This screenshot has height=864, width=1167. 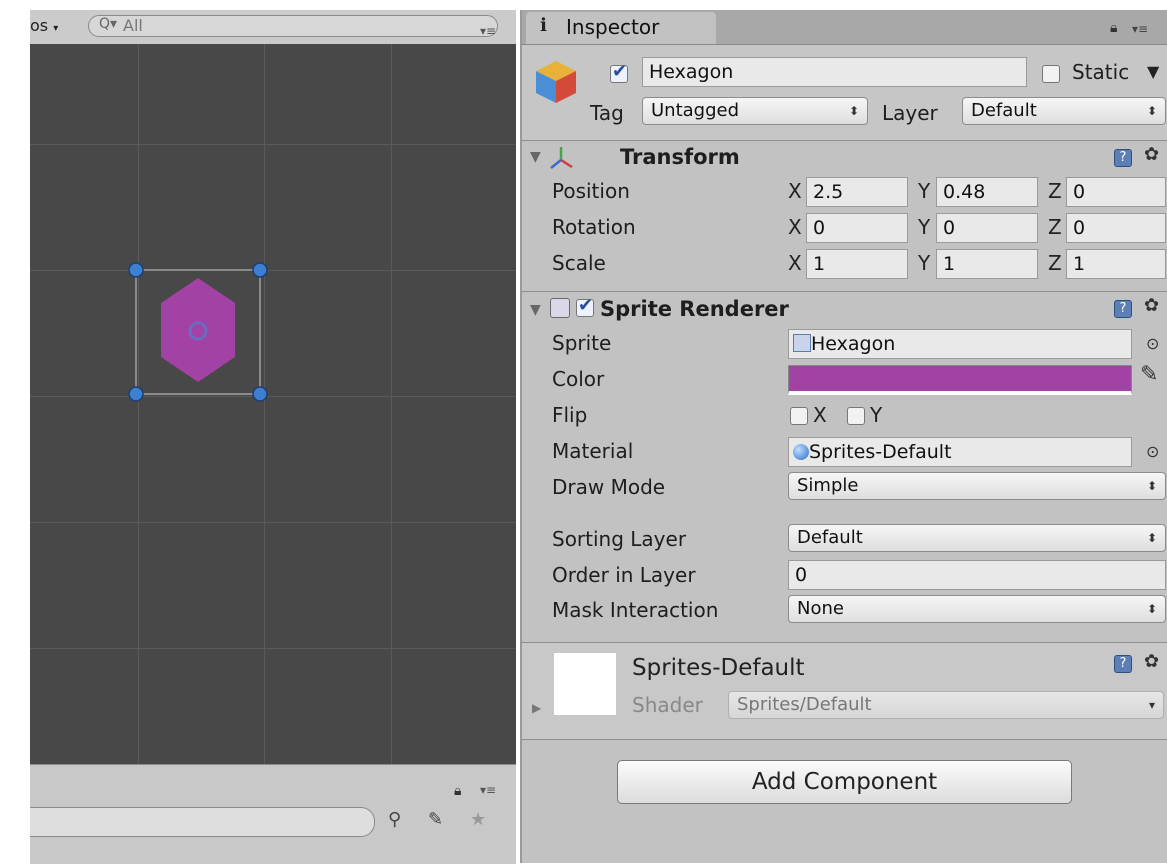 What do you see at coordinates (435, 819) in the screenshot?
I see `filter-by-label-icon: ✎` at bounding box center [435, 819].